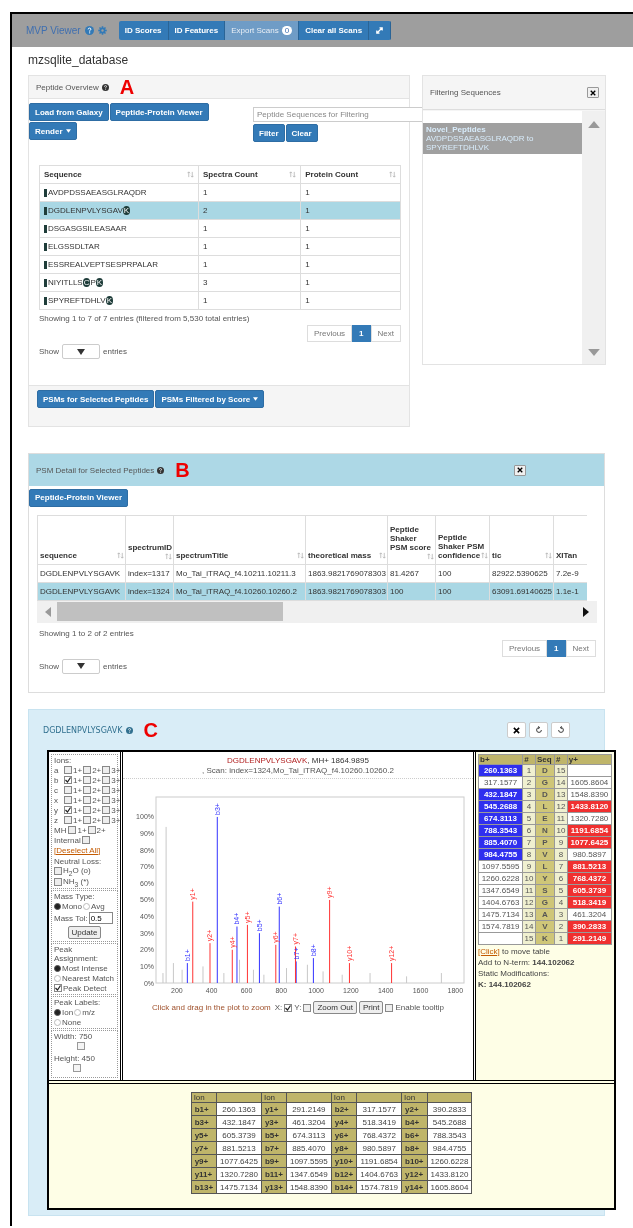 The image size is (633, 1228). What do you see at coordinates (570, 539) in the screenshot?
I see `column-header: XITan` at bounding box center [570, 539].